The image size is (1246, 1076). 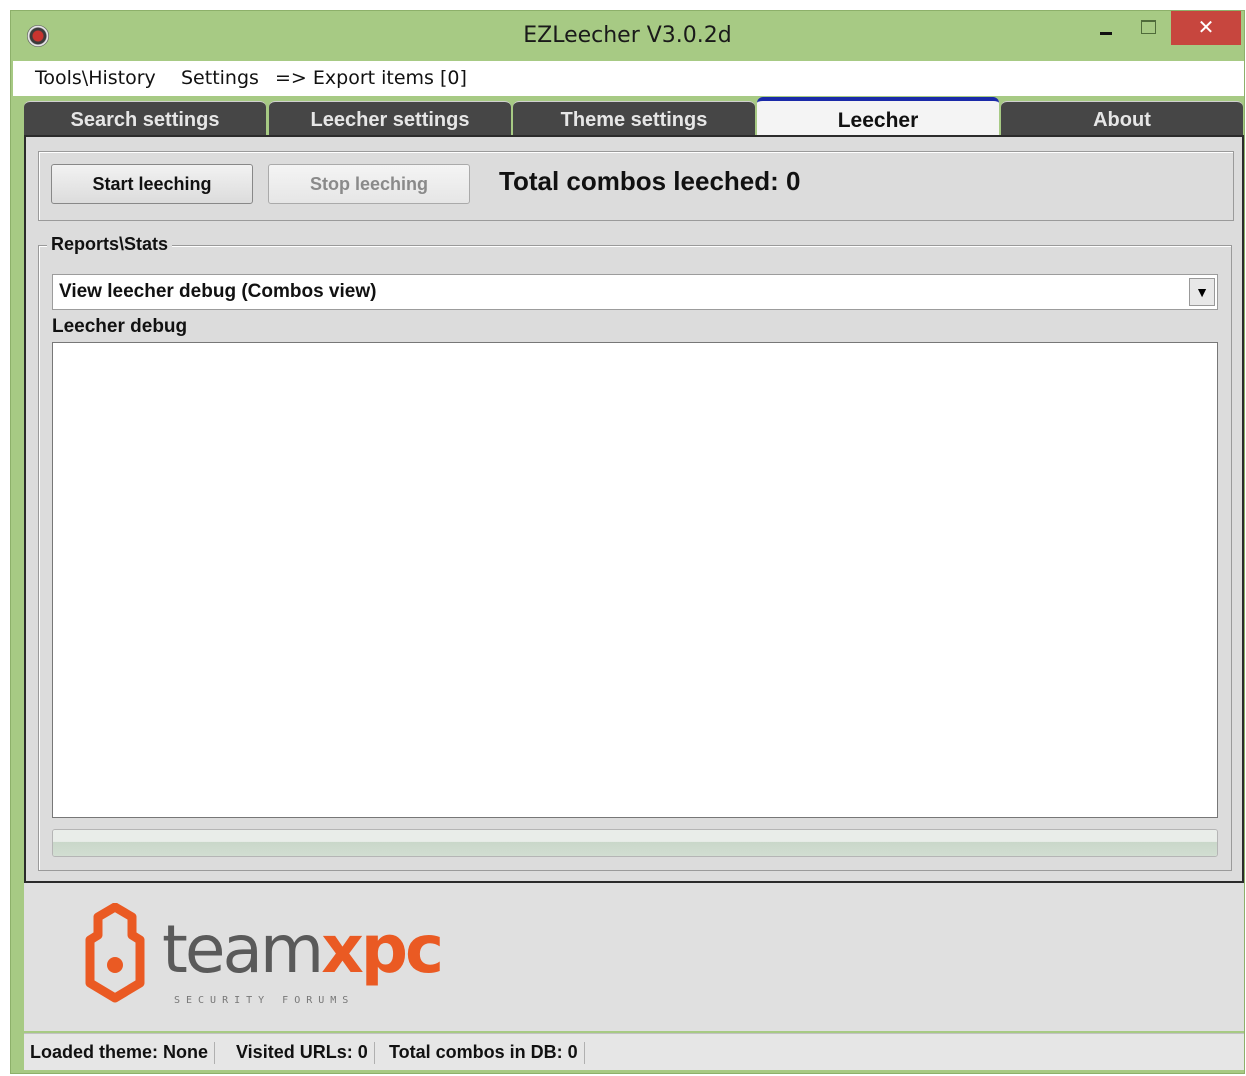 What do you see at coordinates (487, 1053) in the screenshot?
I see `status-total-combos-db: Total combos in DB: 0` at bounding box center [487, 1053].